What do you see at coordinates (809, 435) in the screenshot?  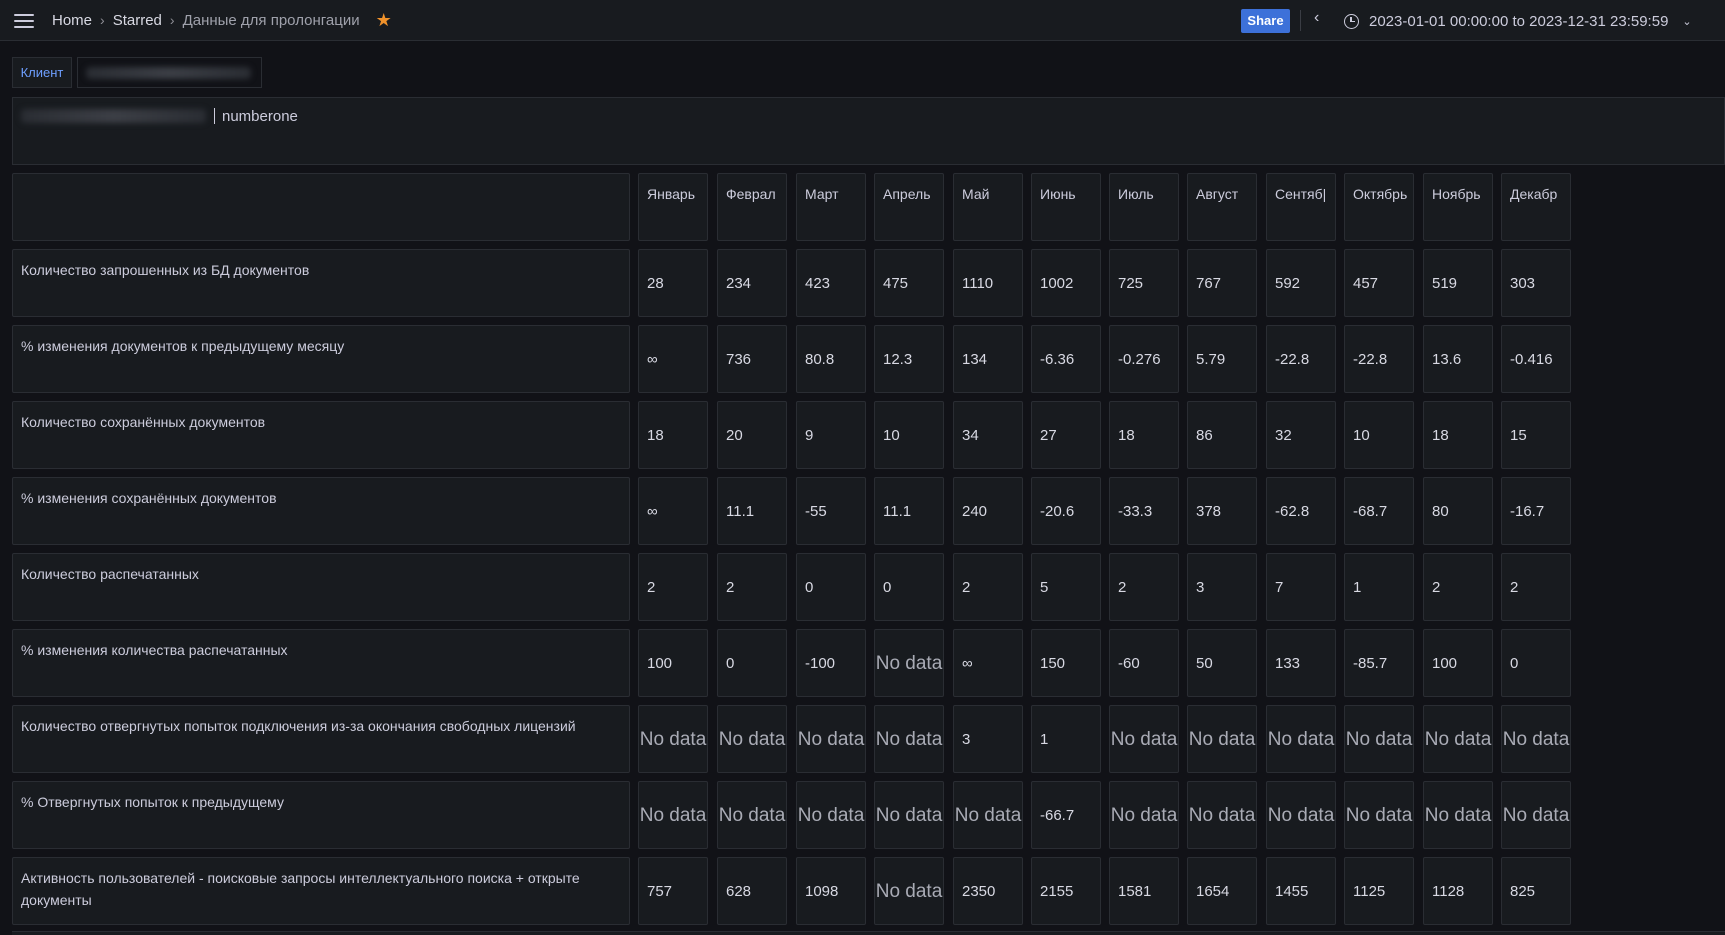 I see `stat-value: 9` at bounding box center [809, 435].